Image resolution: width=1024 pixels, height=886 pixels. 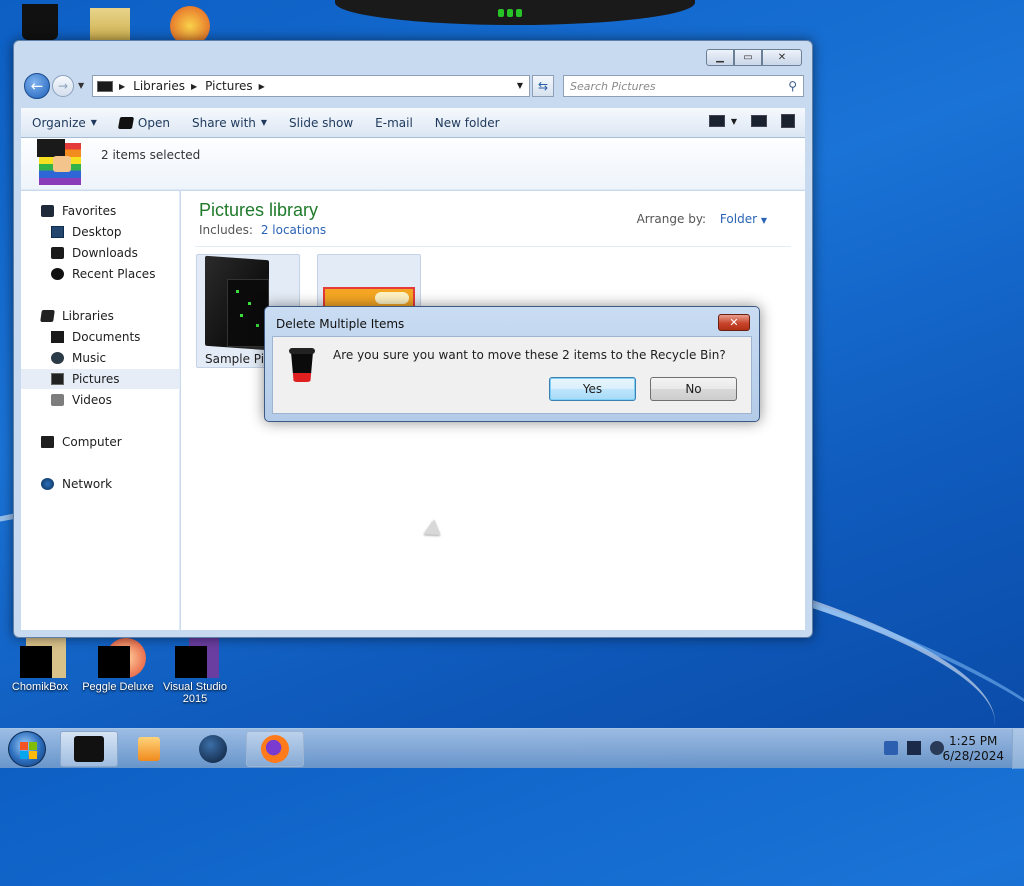 I want to click on dialog-close-button: ✕, so click(x=734, y=322).